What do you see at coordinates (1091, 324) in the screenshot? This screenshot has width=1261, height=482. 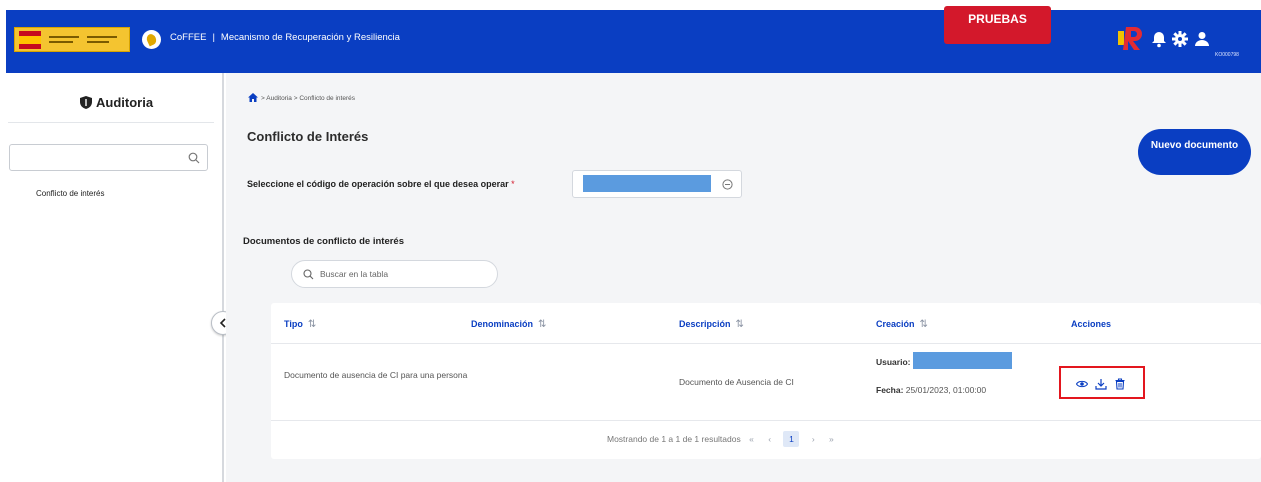 I see `column-header-acciones: Acciones` at bounding box center [1091, 324].